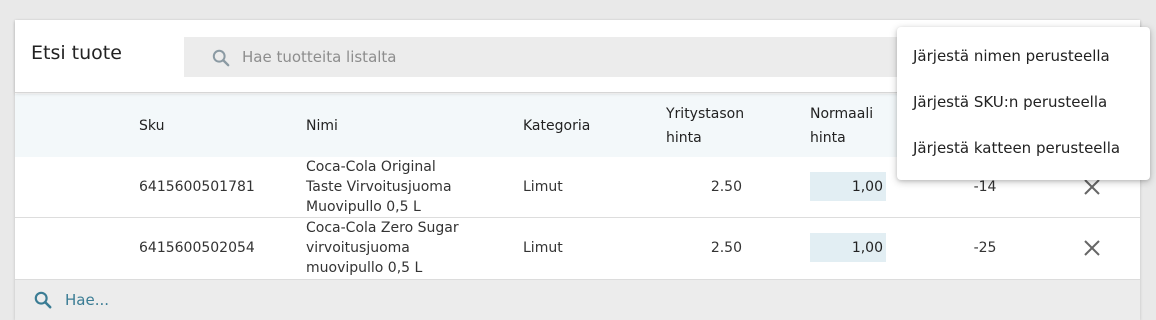 The image size is (1156, 320). What do you see at coordinates (363, 207) in the screenshot?
I see `cell-name-line: Muovipullo 0,5 L` at bounding box center [363, 207].